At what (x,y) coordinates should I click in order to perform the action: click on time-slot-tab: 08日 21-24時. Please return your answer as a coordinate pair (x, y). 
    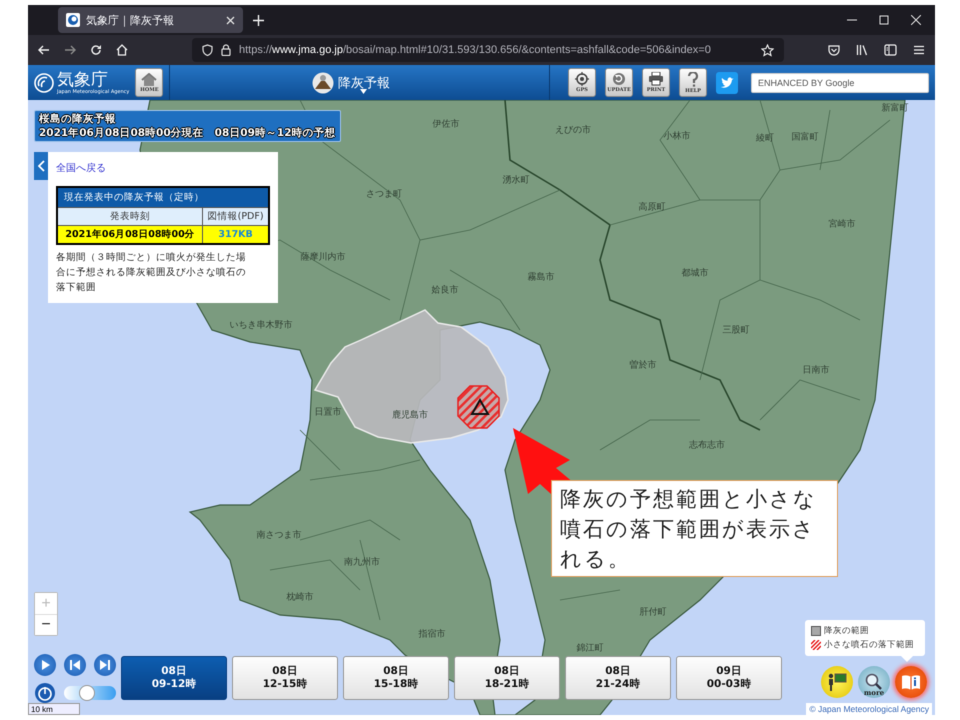
    Looking at the image, I should click on (618, 678).